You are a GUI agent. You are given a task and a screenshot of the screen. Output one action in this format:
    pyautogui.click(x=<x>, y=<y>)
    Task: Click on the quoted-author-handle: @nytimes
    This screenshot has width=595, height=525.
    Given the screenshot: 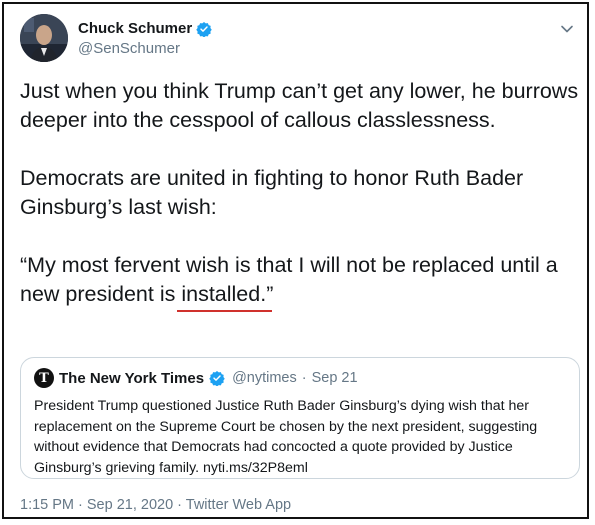 What is the action you would take?
    pyautogui.click(x=264, y=378)
    